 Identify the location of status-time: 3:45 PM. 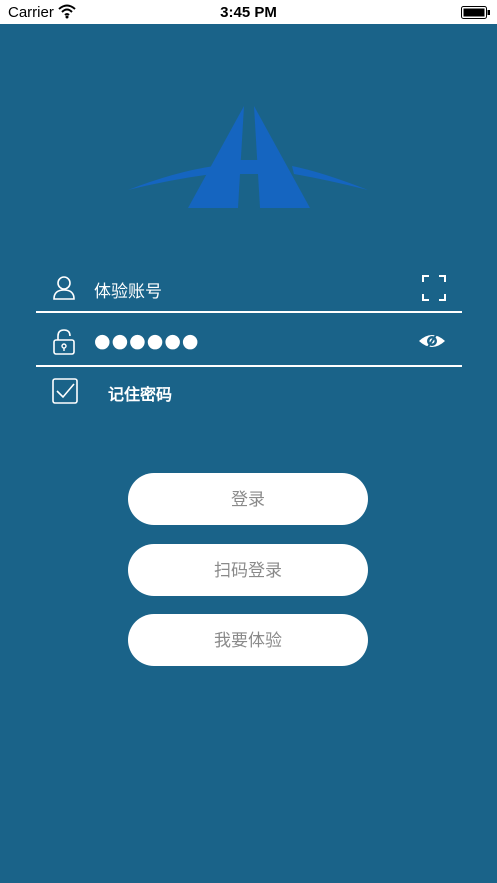
(248, 12).